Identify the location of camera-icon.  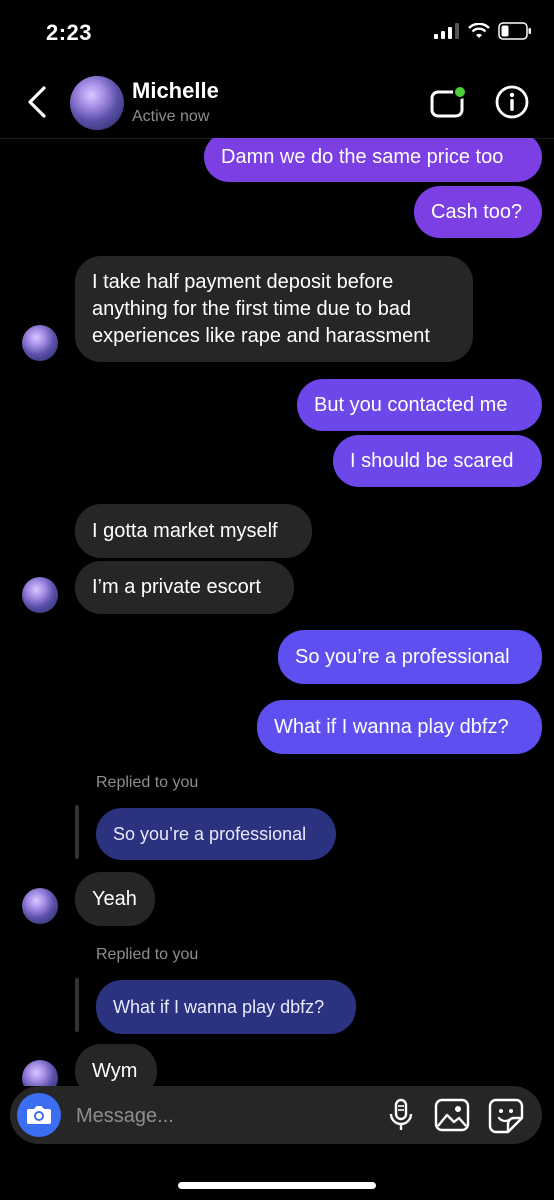
(39, 1115).